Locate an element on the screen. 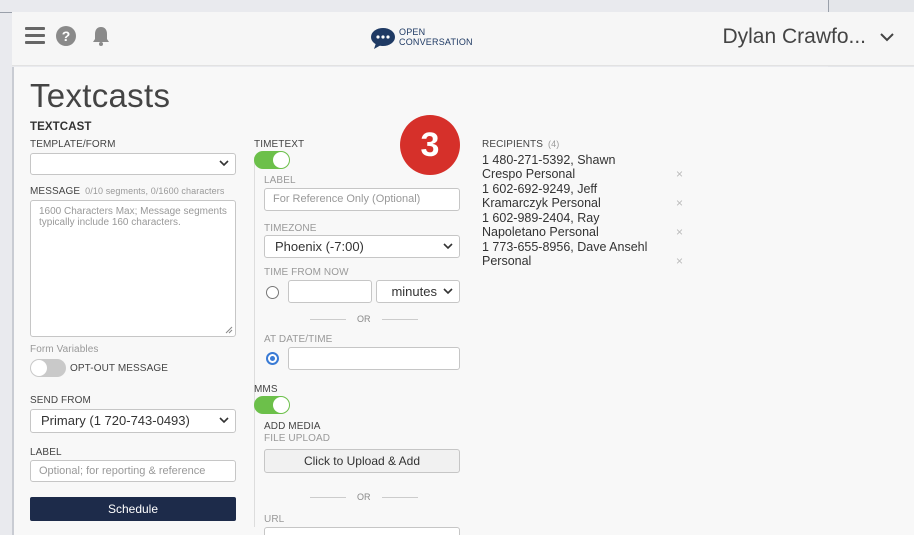 This screenshot has height=535, width=914. mms-toggle is located at coordinates (272, 405).